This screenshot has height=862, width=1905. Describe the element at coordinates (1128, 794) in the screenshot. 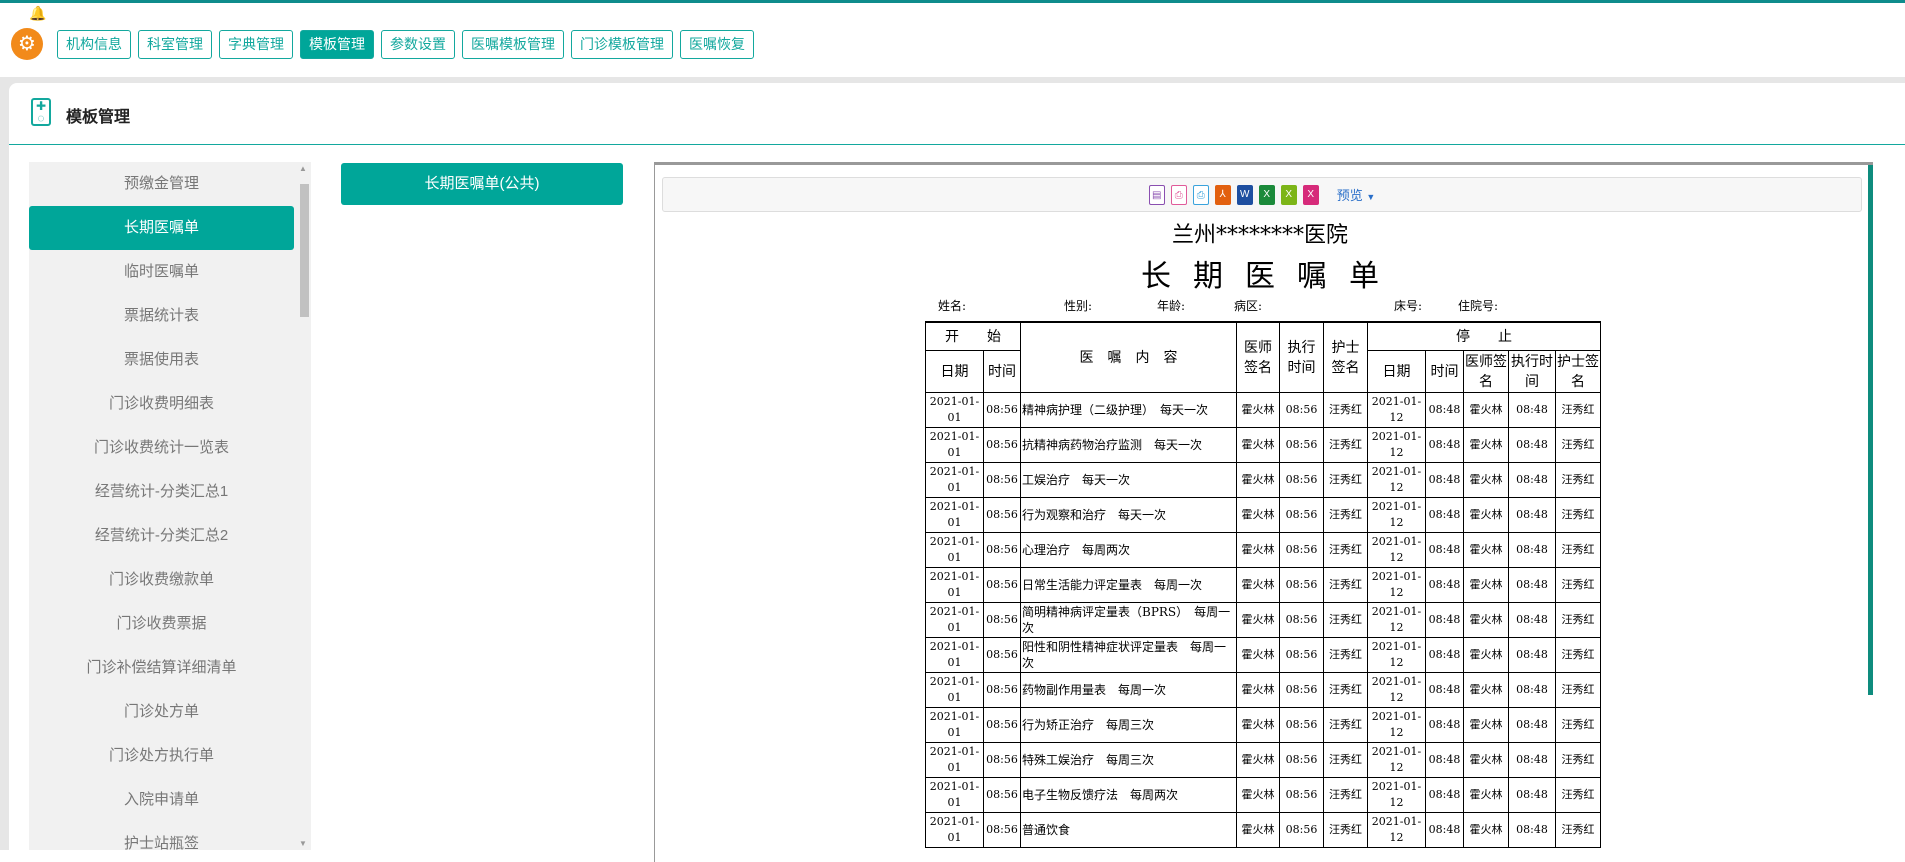

I see `order-cell: 电子生物反馈疗法 每周两次` at that location.